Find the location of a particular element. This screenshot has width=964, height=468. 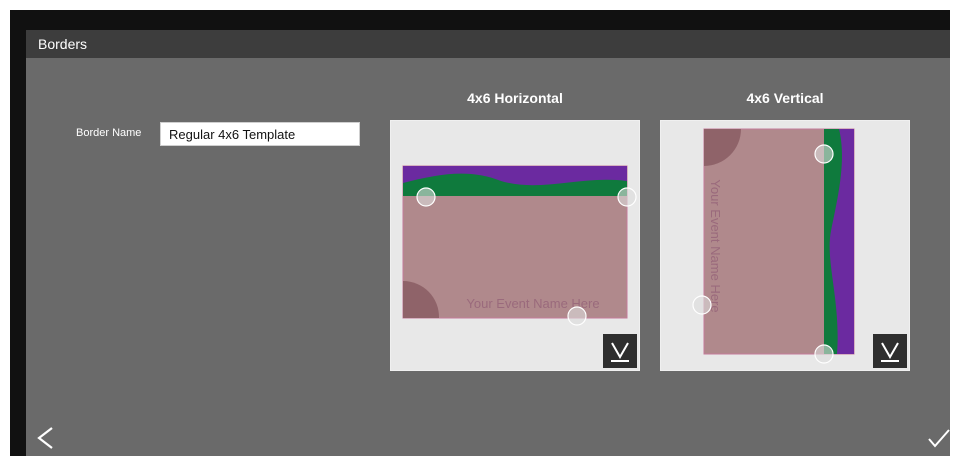

vertical-download-button is located at coordinates (890, 351).